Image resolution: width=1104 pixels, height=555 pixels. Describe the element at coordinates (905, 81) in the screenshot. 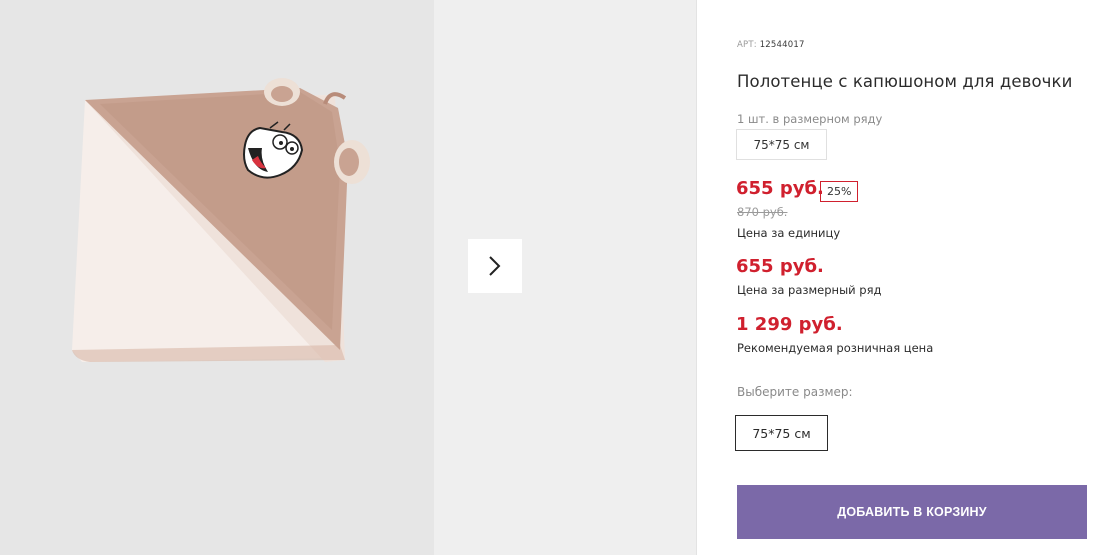

I see `product-title: Полотенце с капюшоном для девочки` at that location.